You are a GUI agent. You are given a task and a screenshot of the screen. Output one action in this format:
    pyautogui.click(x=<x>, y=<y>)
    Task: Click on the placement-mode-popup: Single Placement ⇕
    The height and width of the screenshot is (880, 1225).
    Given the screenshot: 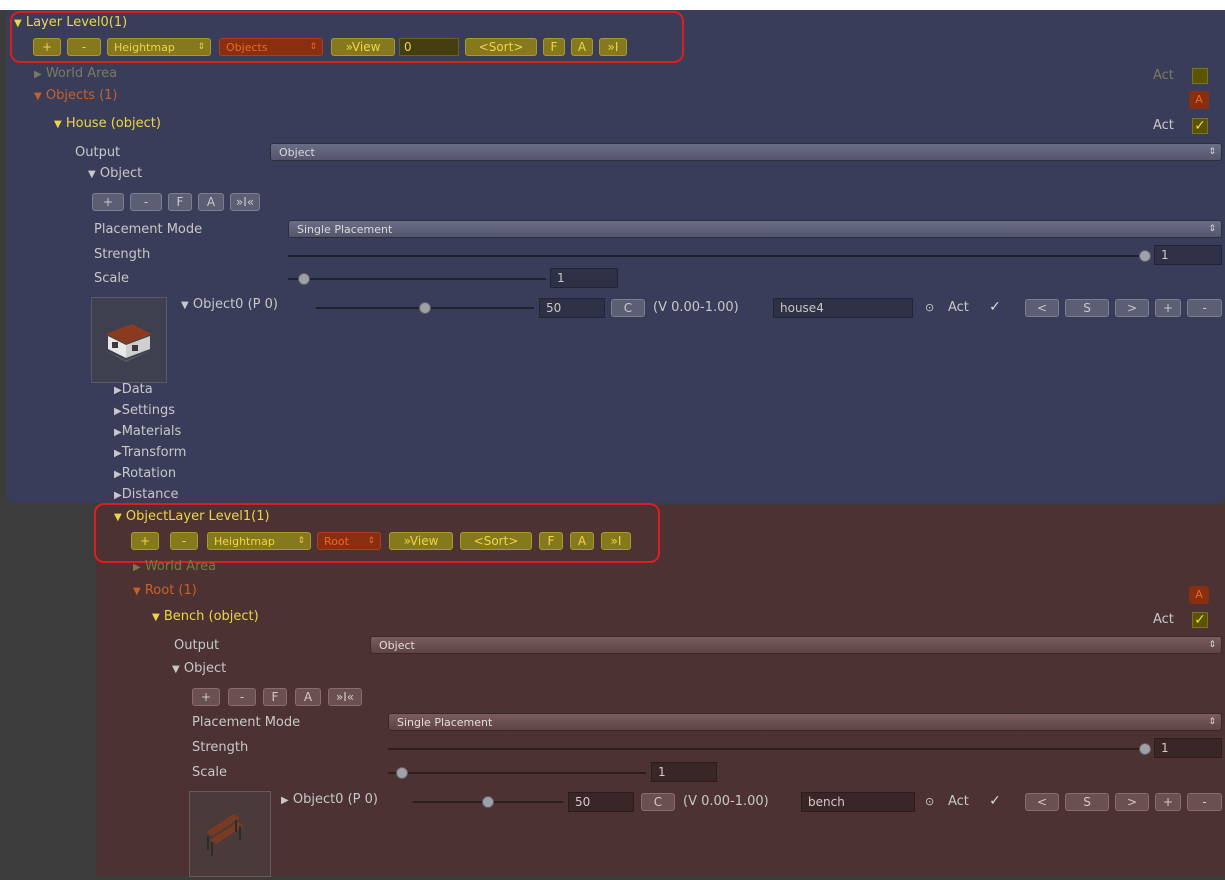 What is the action you would take?
    pyautogui.click(x=755, y=229)
    